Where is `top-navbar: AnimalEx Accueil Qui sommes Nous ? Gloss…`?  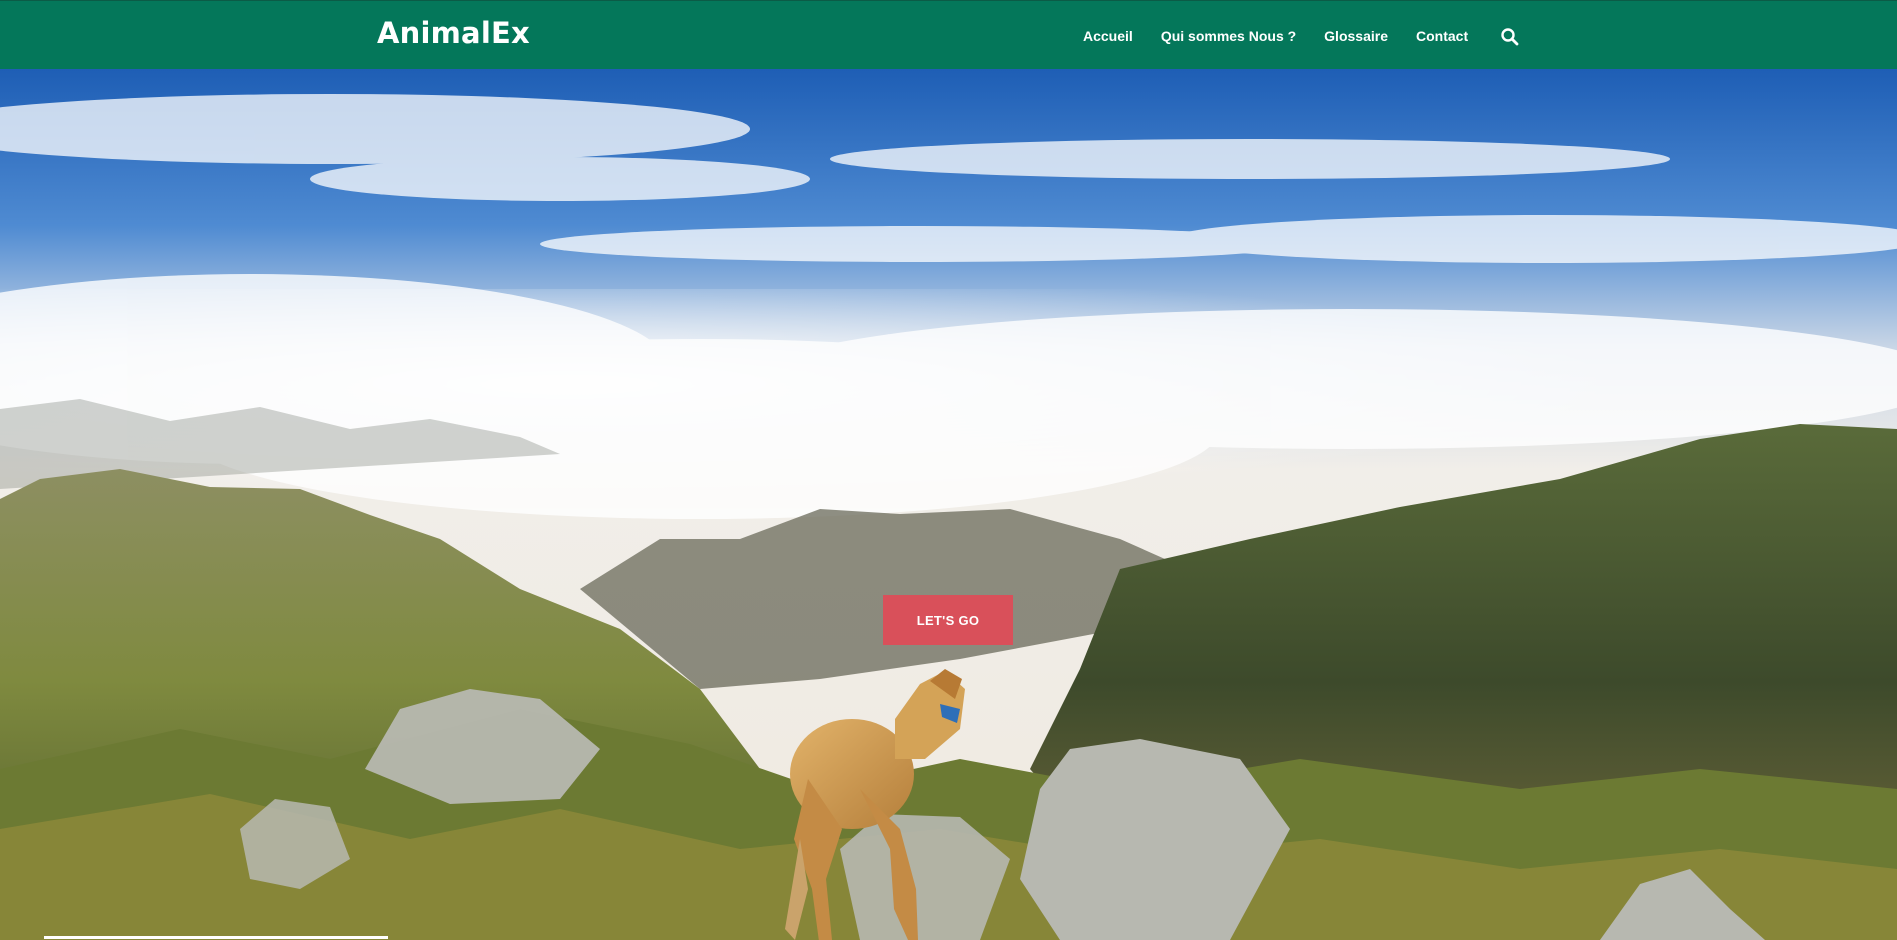
top-navbar: AnimalEx Accueil Qui sommes Nous ? Gloss… is located at coordinates (948, 34).